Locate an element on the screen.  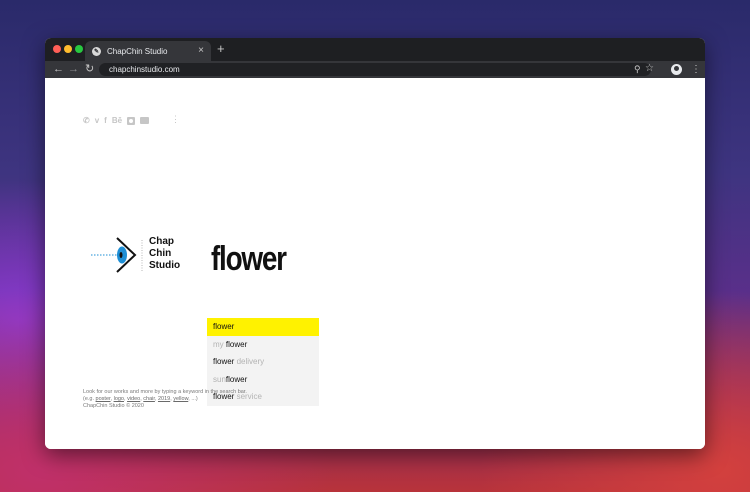
favicon-icon: ✎ is located at coordinates (96, 51).